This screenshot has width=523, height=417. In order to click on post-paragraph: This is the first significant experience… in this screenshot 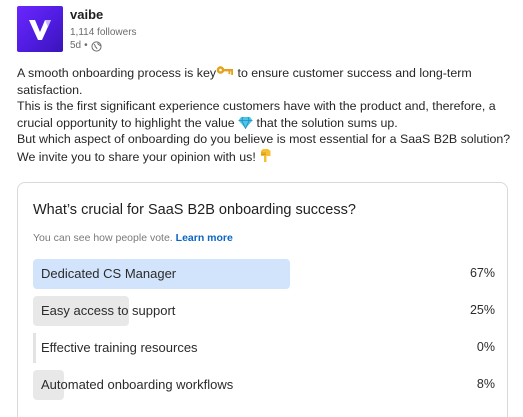, I will do `click(264, 114)`.